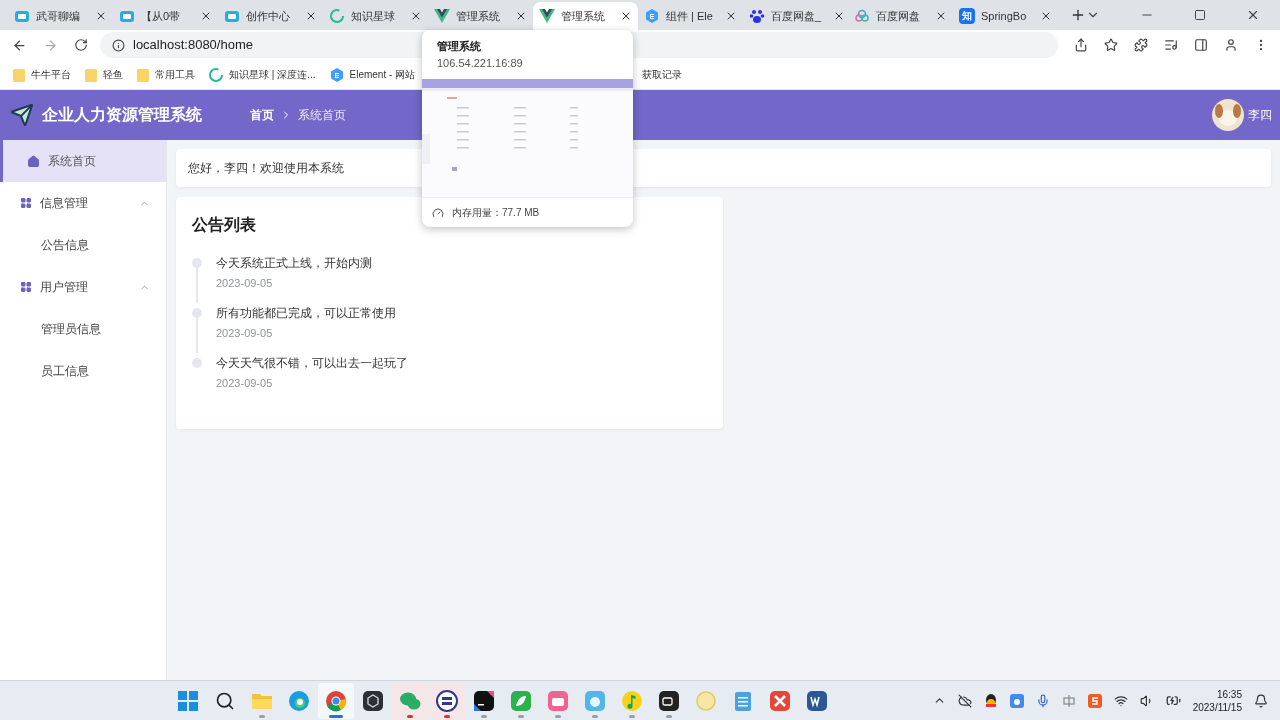  I want to click on hover-card-title: 管理系统, so click(459, 46).